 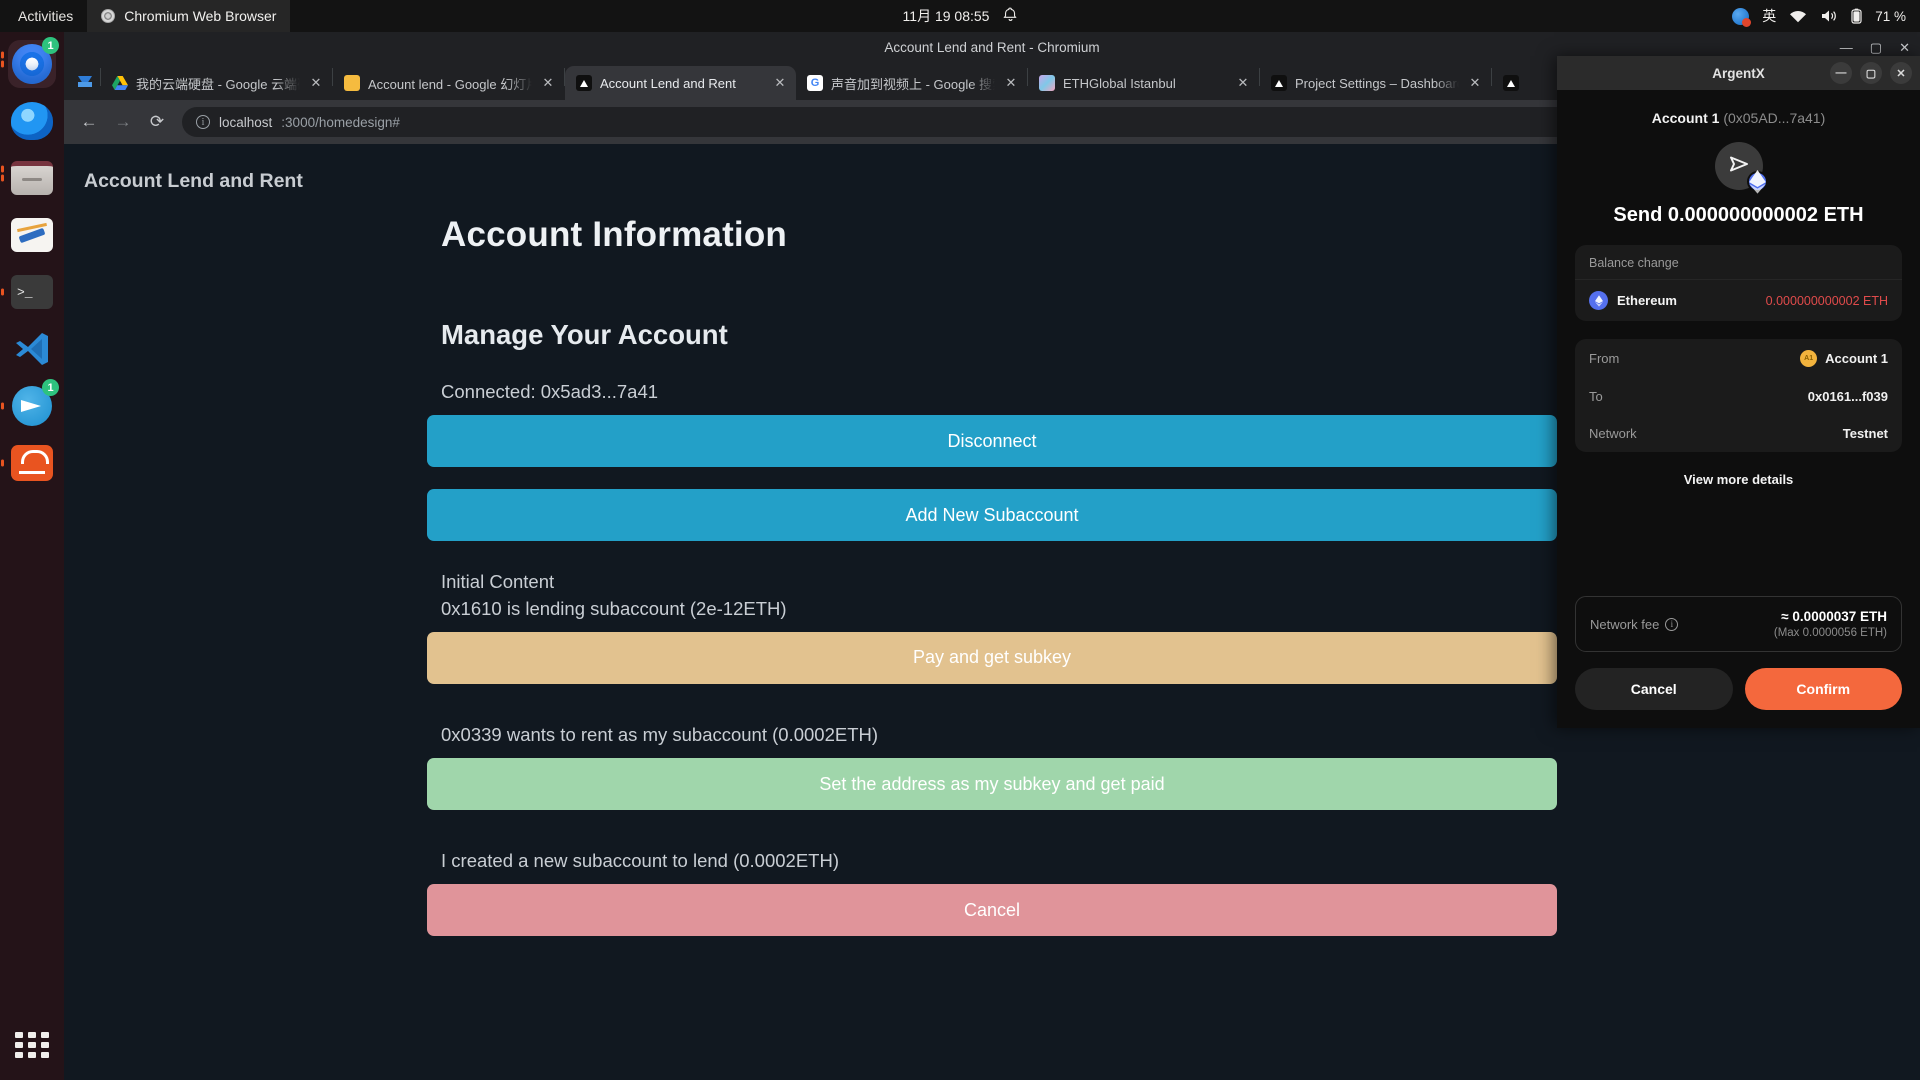 I want to click on argentx-titlebar: ArgentX — ▢ ✕, so click(x=1738, y=73).